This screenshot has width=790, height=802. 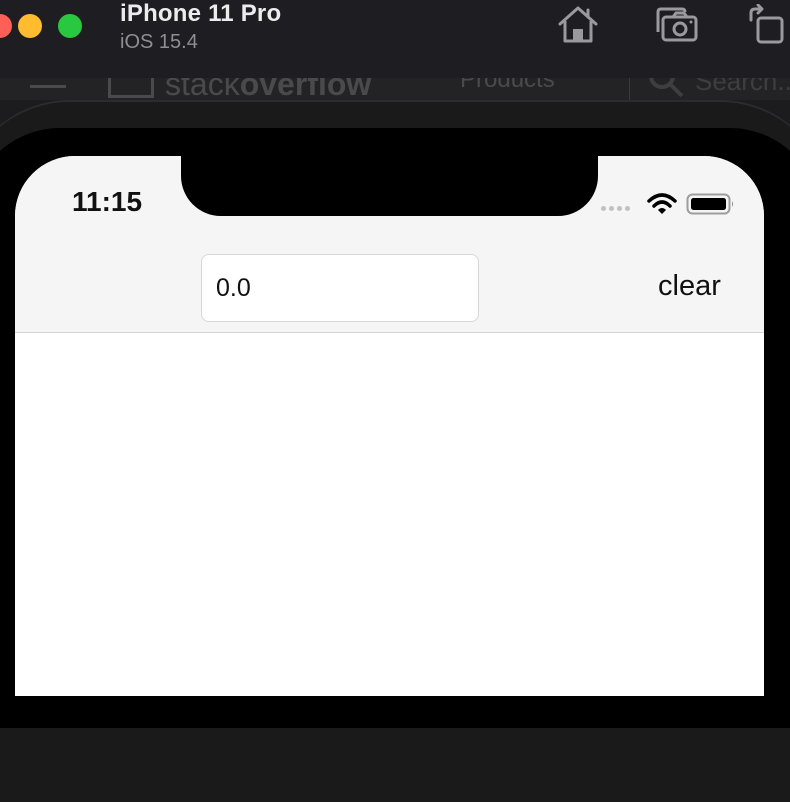 I want to click on stackoverflow-logo-text: stackoverflow, so click(x=268, y=89).